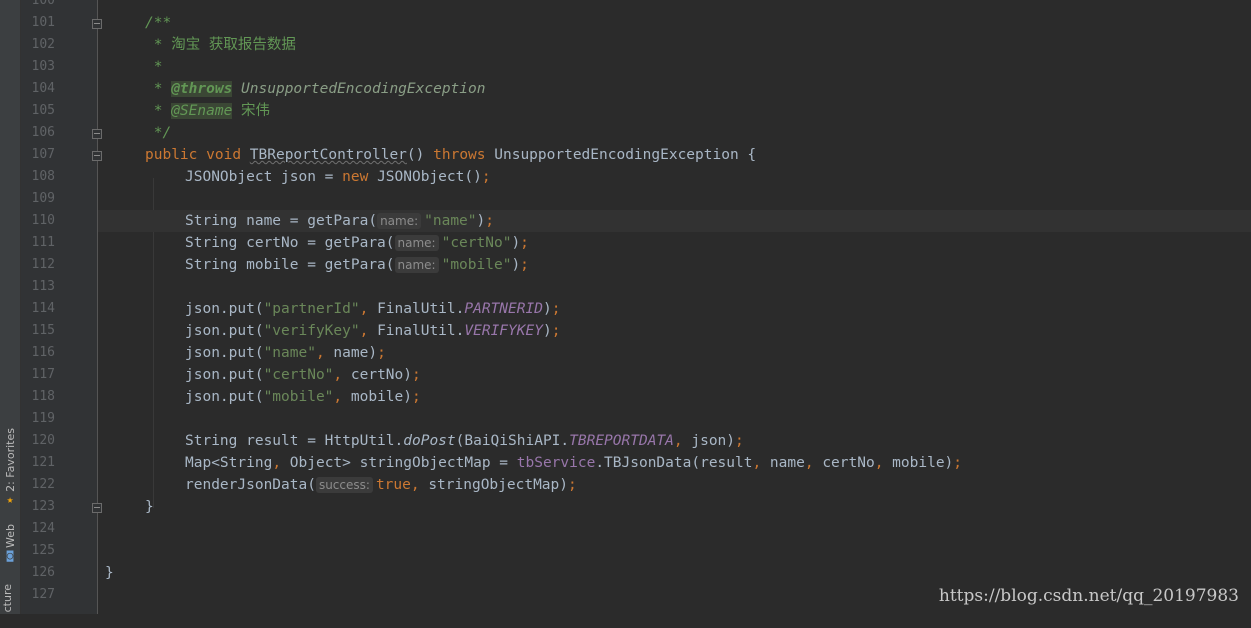  What do you see at coordinates (709, 441) in the screenshot?
I see `json-arg: json)` at bounding box center [709, 441].